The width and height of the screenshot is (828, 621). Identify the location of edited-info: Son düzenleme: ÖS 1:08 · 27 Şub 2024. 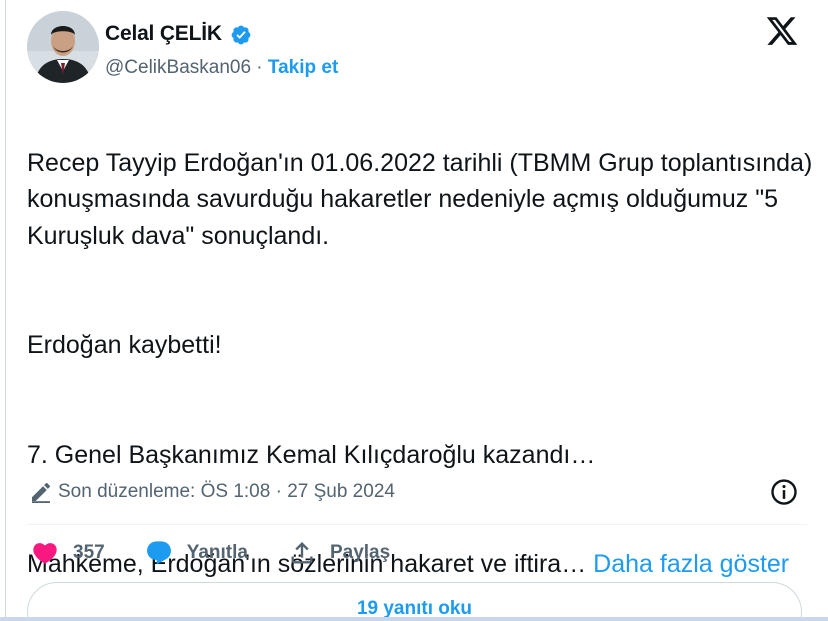
(212, 492).